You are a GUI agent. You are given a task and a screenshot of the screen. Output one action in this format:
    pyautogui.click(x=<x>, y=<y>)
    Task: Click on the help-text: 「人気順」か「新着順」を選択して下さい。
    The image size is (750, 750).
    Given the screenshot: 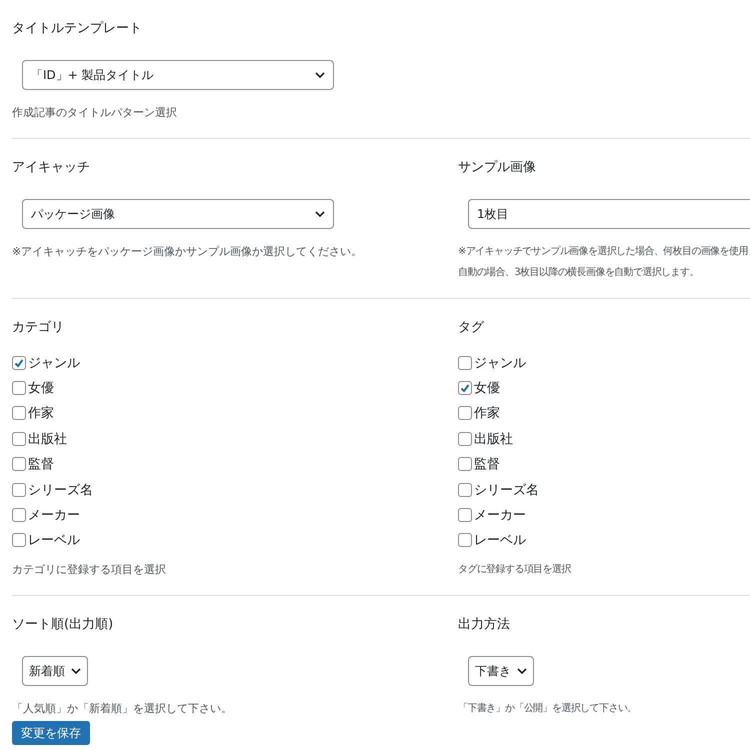 What is the action you would take?
    pyautogui.click(x=122, y=709)
    